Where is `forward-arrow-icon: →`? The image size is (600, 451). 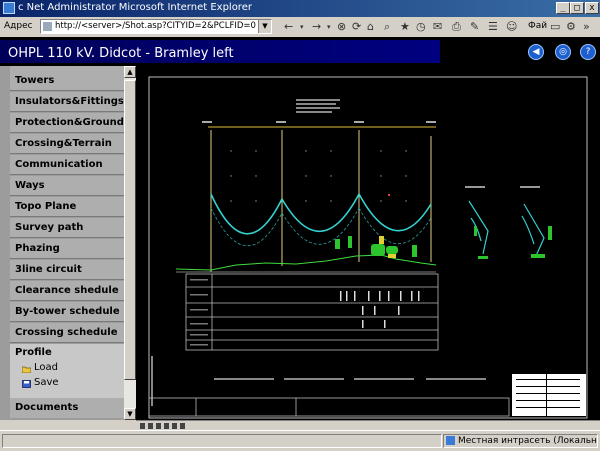
forward-arrow-icon: → is located at coordinates (316, 26).